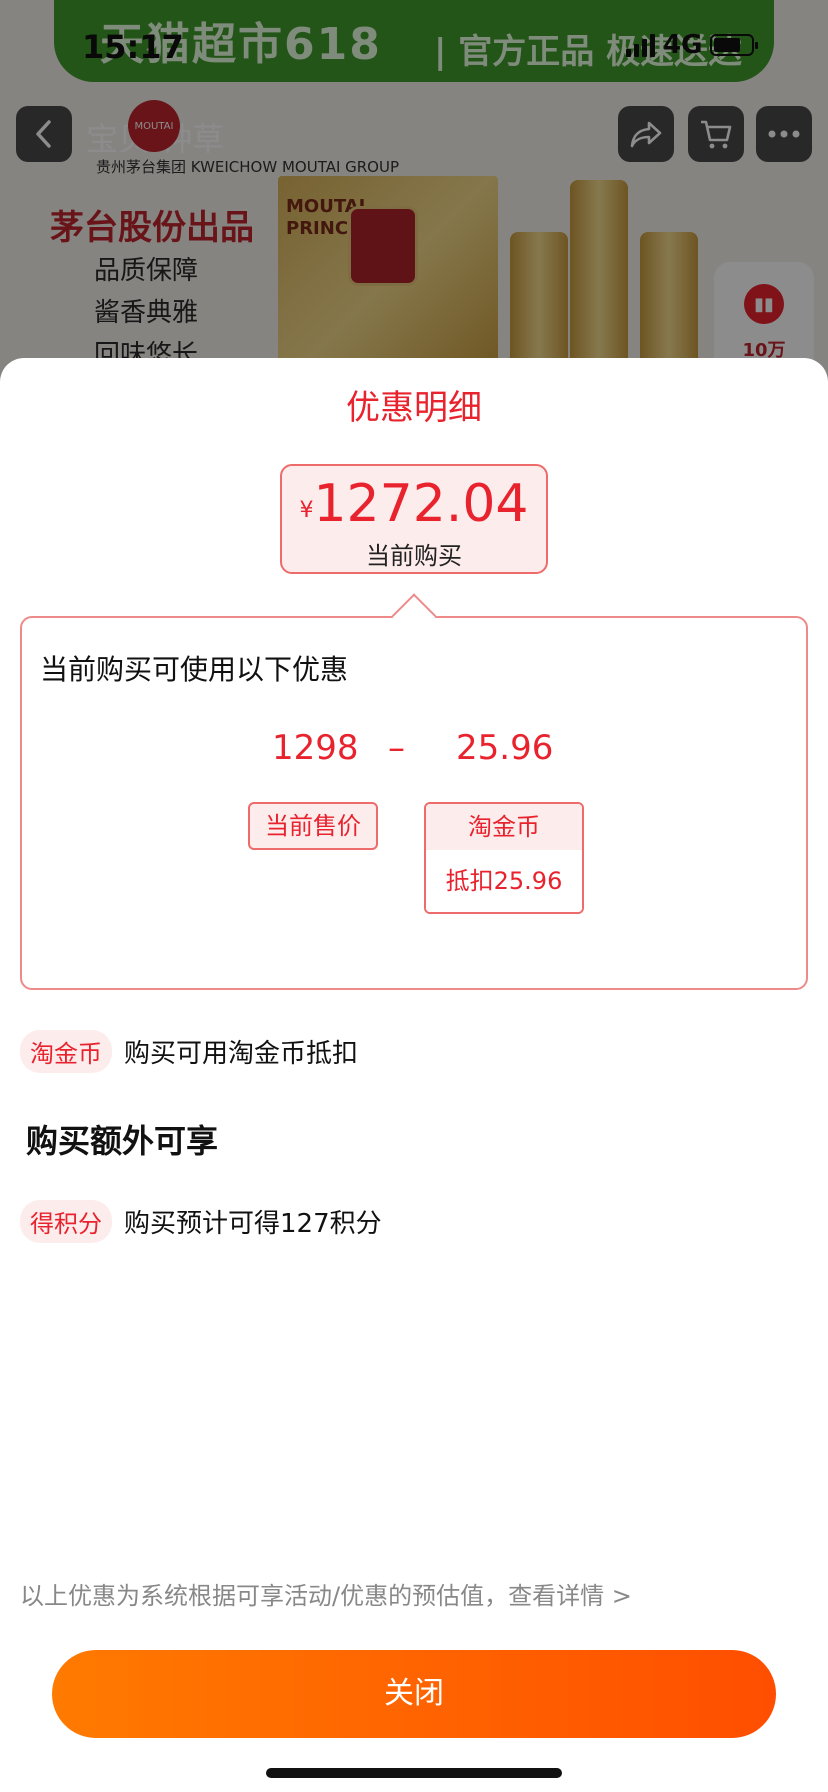  What do you see at coordinates (194, 669) in the screenshot?
I see `card-heading: 当前购买可使用以下优惠` at bounding box center [194, 669].